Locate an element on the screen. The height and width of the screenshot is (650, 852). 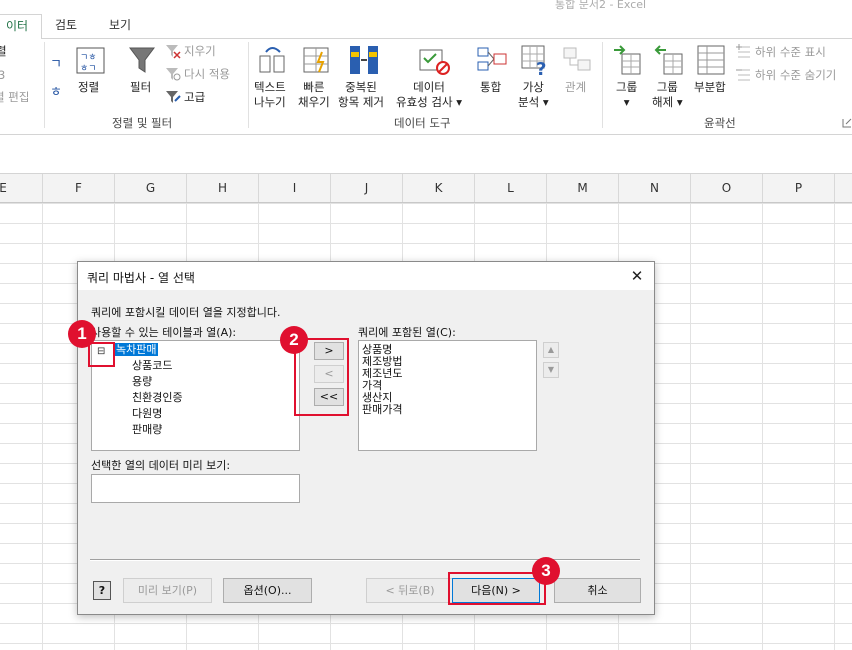
annotation-badge-2: 2 is located at coordinates (294, 340).